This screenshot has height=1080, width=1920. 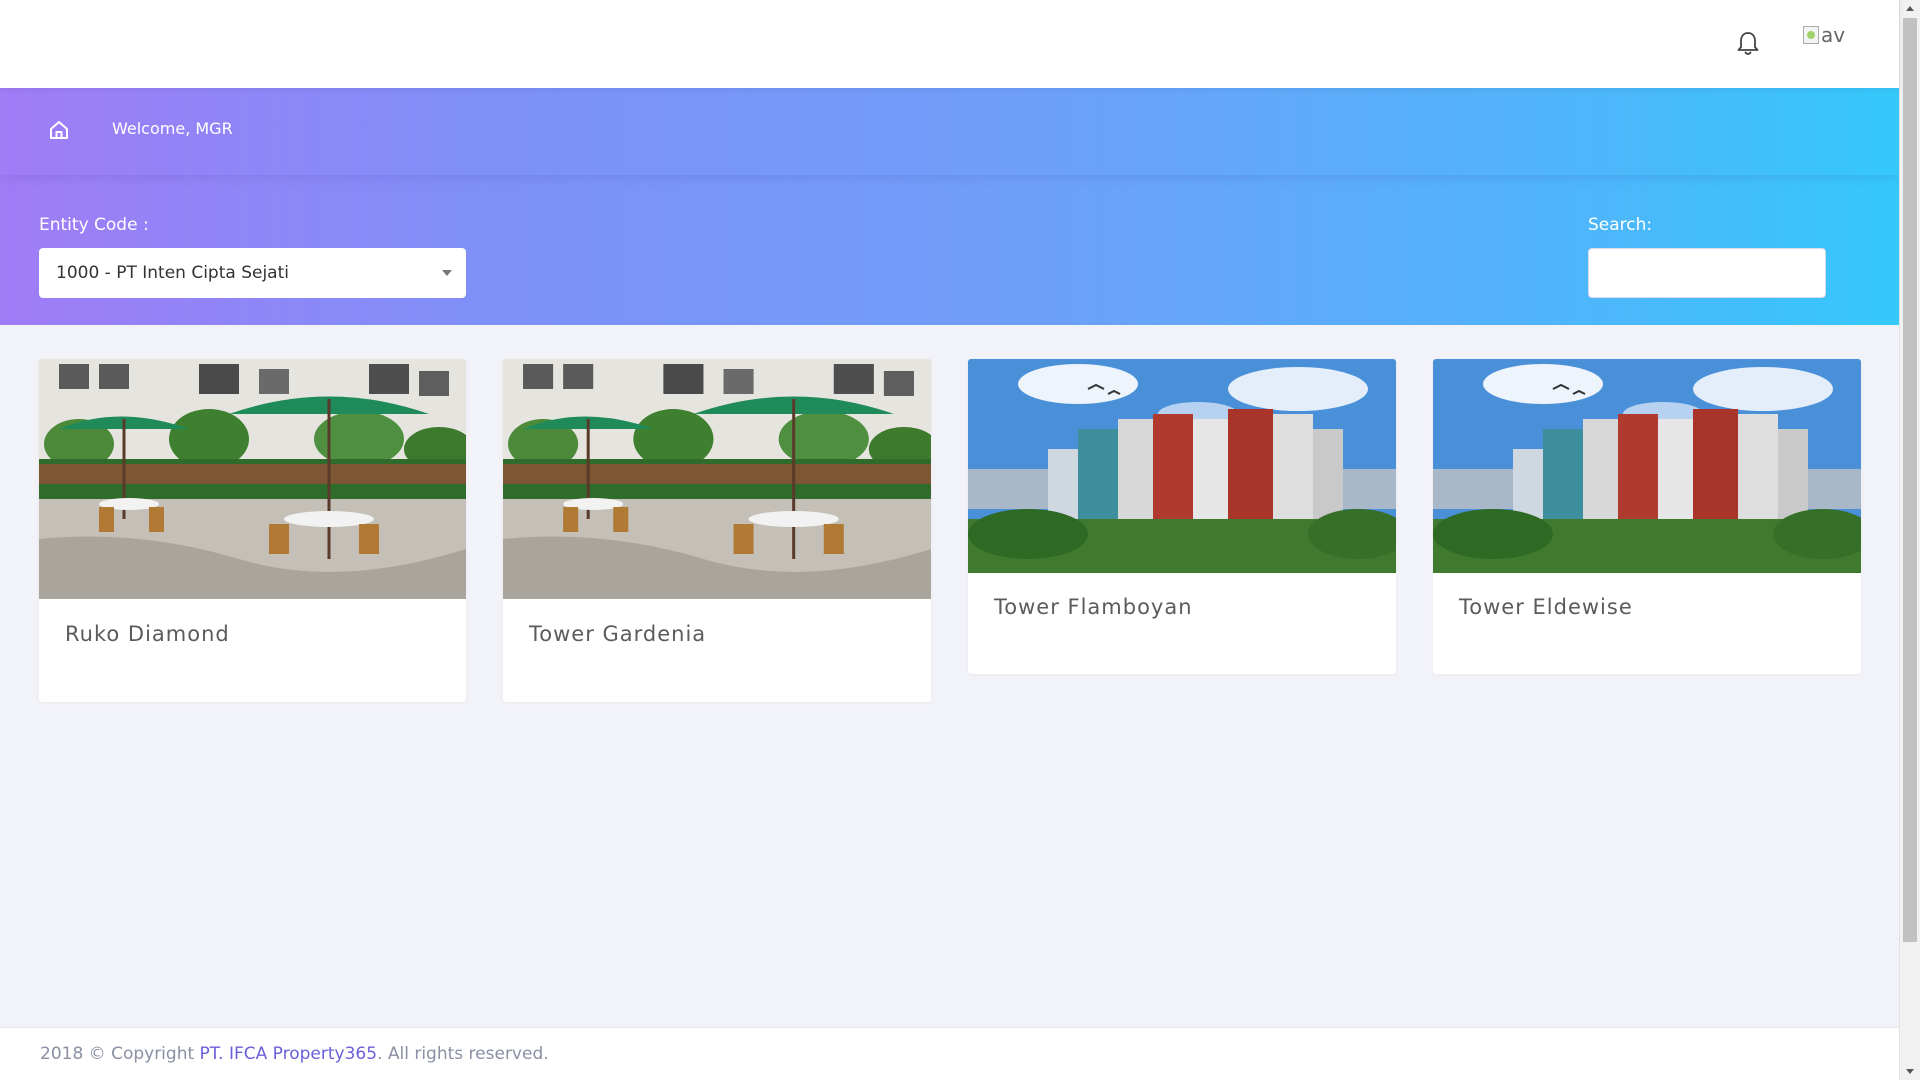 What do you see at coordinates (172, 128) in the screenshot?
I see `welcome-text: Welcome, MGR` at bounding box center [172, 128].